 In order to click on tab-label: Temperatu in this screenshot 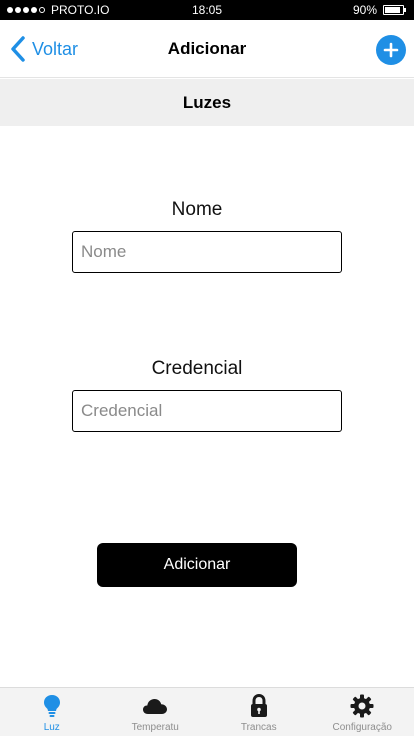, I will do `click(155, 727)`.